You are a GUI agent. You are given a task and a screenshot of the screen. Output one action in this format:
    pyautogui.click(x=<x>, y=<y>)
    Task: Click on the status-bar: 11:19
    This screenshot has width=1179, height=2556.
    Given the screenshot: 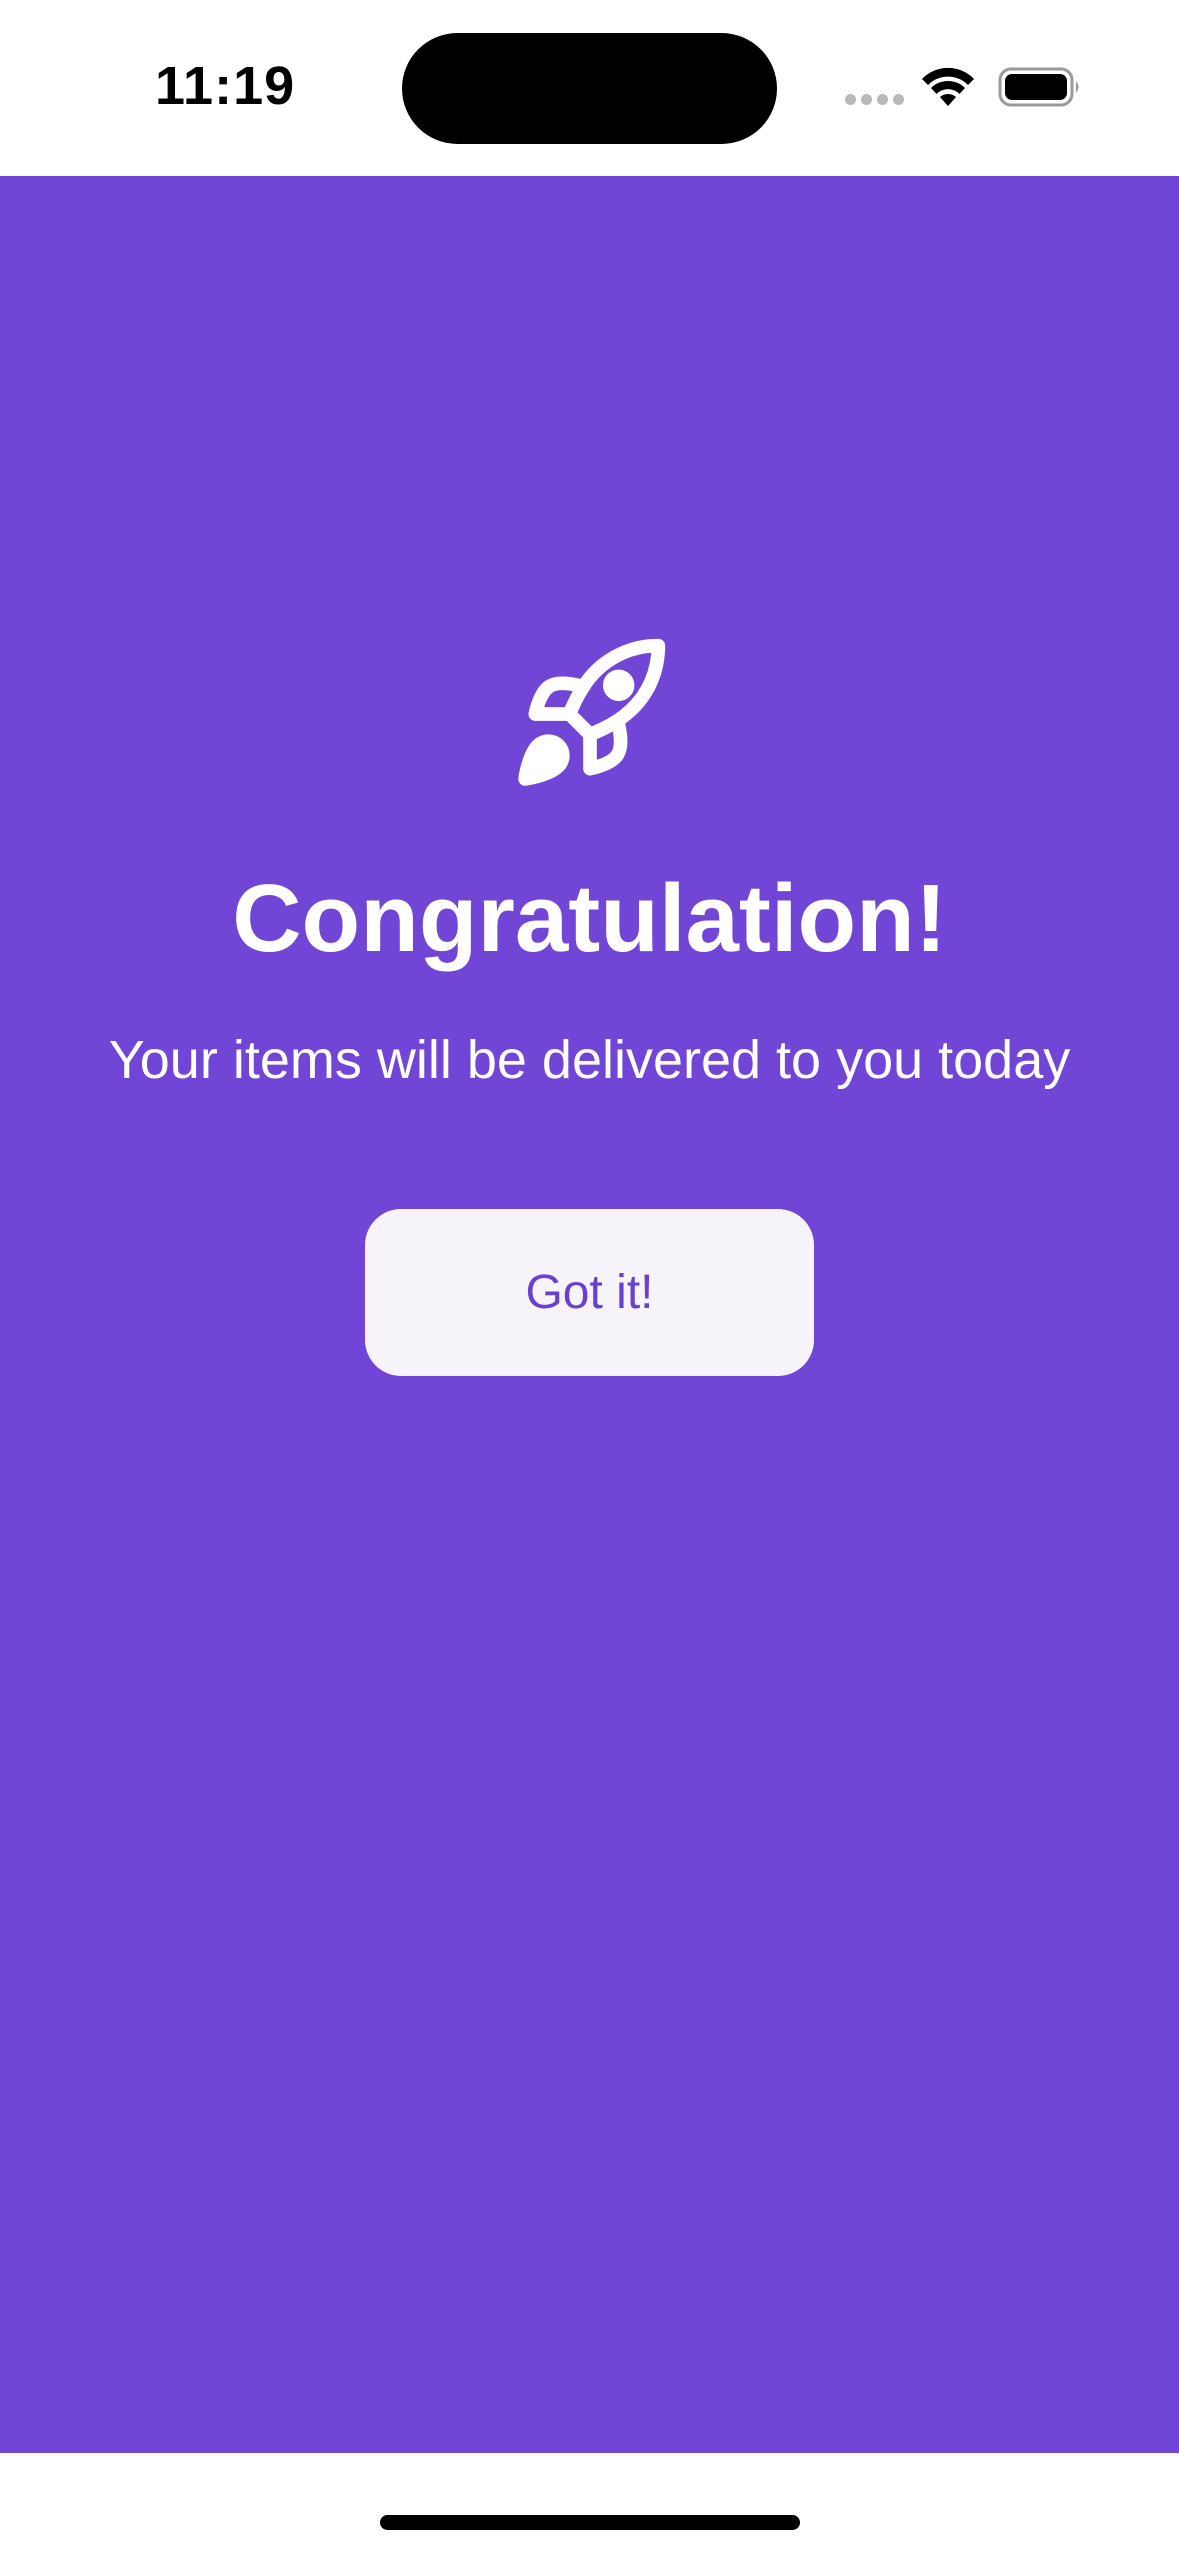 What is the action you would take?
    pyautogui.click(x=589, y=88)
    